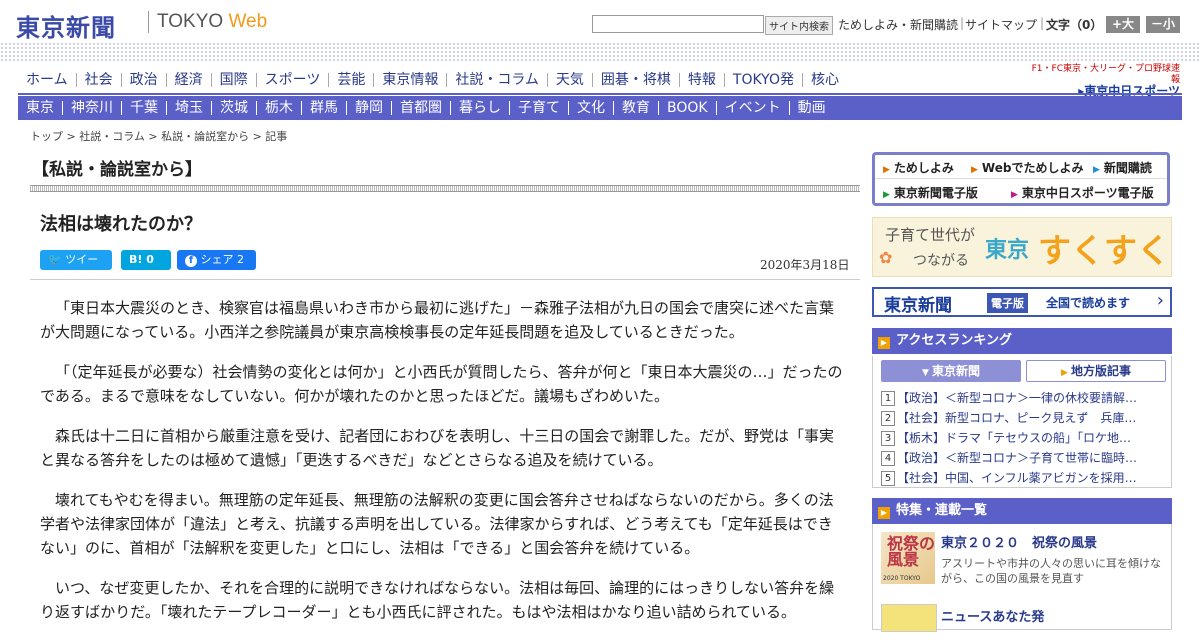 The width and height of the screenshot is (1200, 640). I want to click on access-ranking-header: ▶ アクセスランキング, so click(1022, 341).